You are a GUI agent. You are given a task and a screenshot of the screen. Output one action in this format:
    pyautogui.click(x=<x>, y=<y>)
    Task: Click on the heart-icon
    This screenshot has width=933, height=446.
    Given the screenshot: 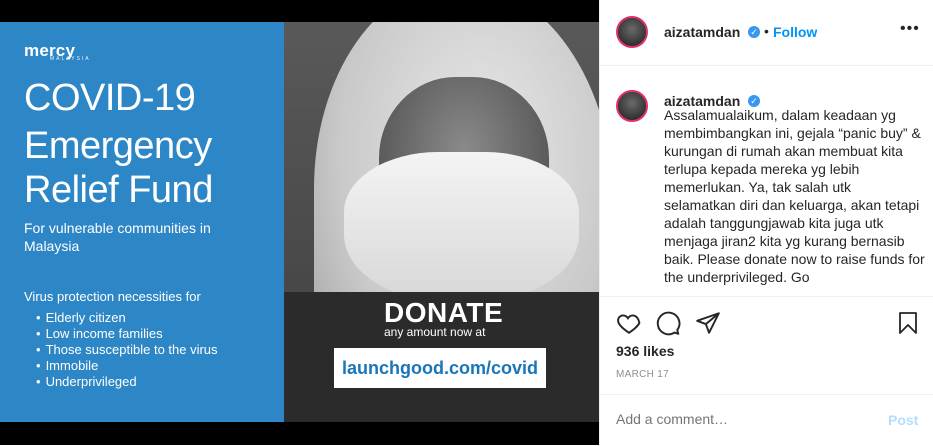 What is the action you would take?
    pyautogui.click(x=629, y=323)
    